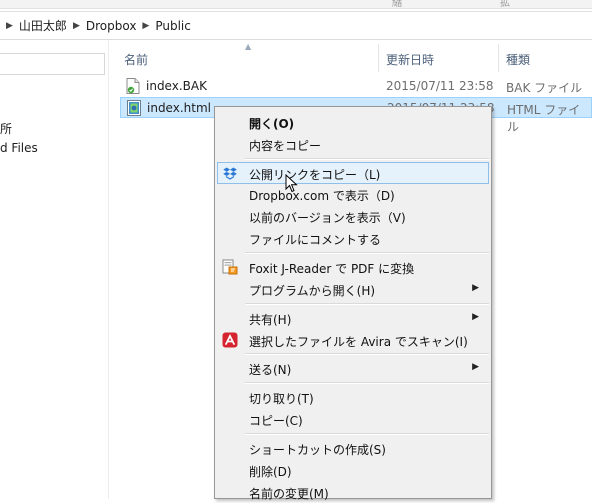  I want to click on menu-item-create-shortcut: ショートカットの作成(S), so click(353, 448).